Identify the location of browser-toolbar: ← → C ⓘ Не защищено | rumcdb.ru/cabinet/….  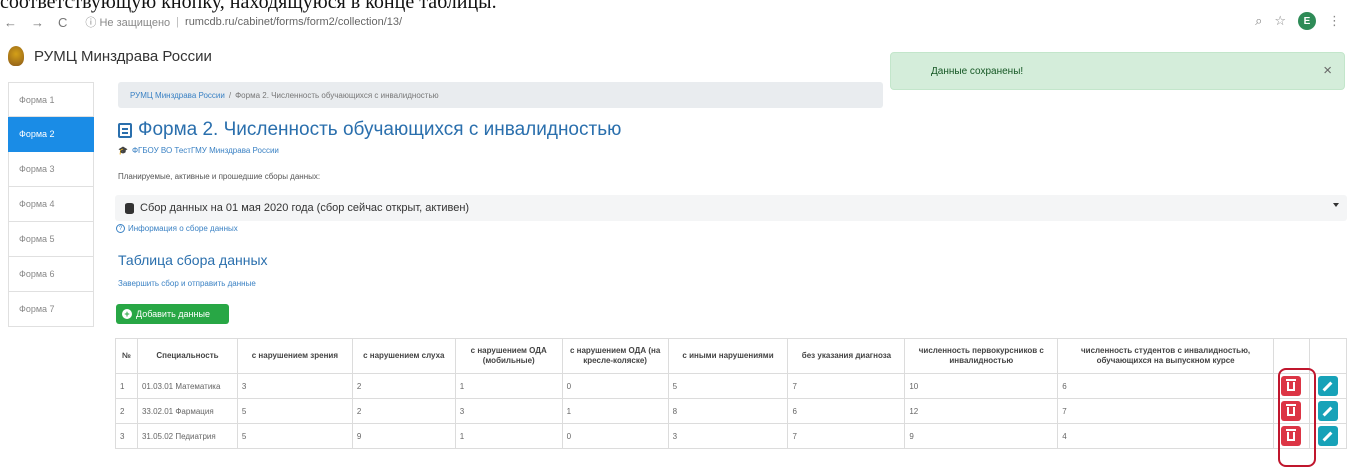
(673, 22).